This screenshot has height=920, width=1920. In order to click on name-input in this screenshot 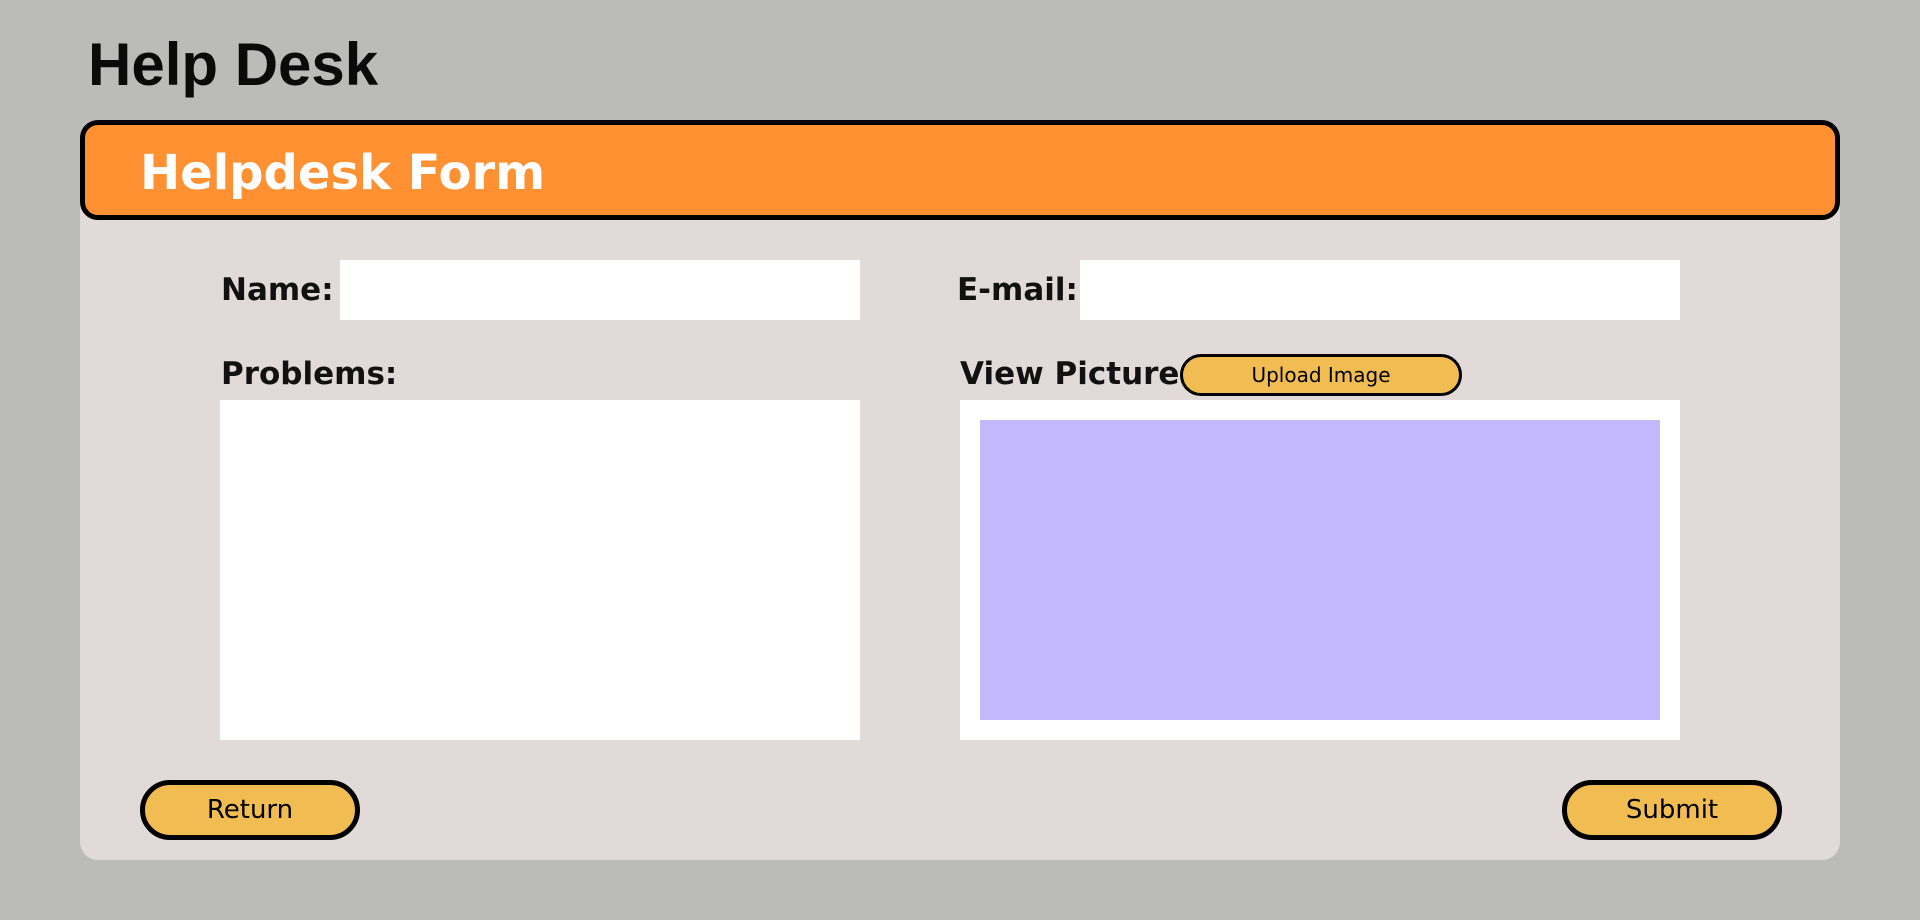, I will do `click(600, 290)`.